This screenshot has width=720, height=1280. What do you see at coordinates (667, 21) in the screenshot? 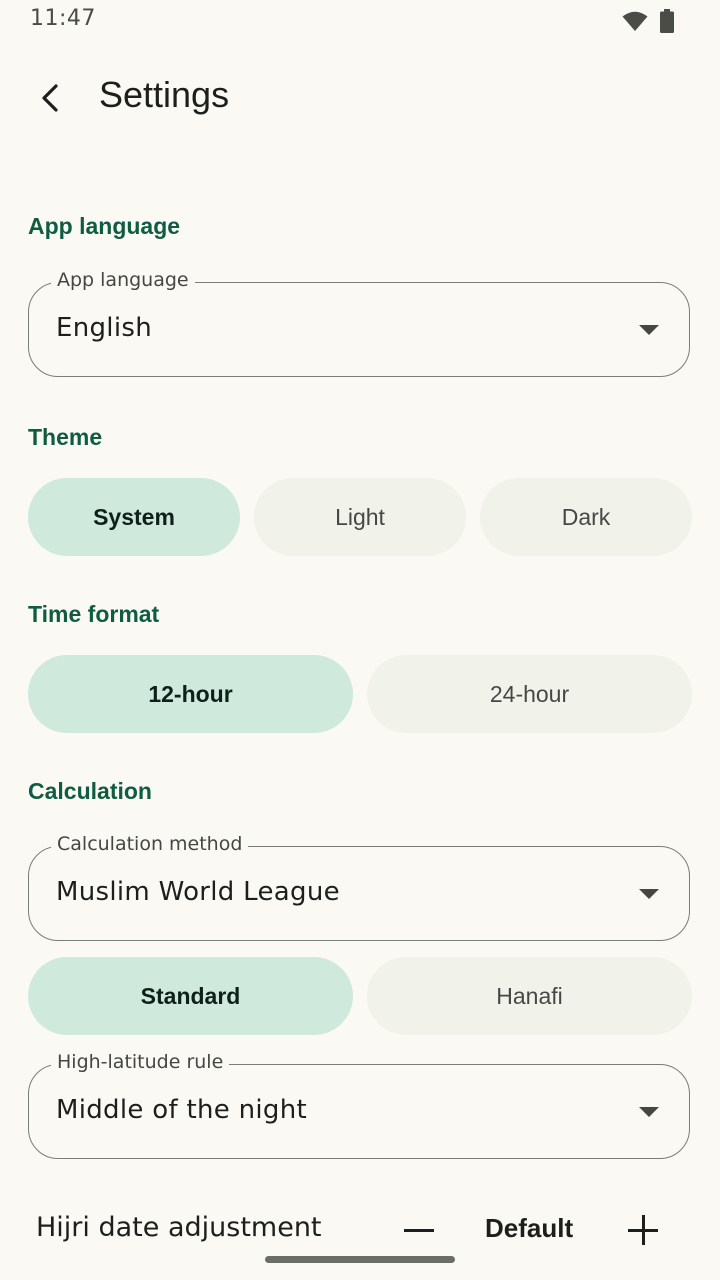
I see `battery-icon` at bounding box center [667, 21].